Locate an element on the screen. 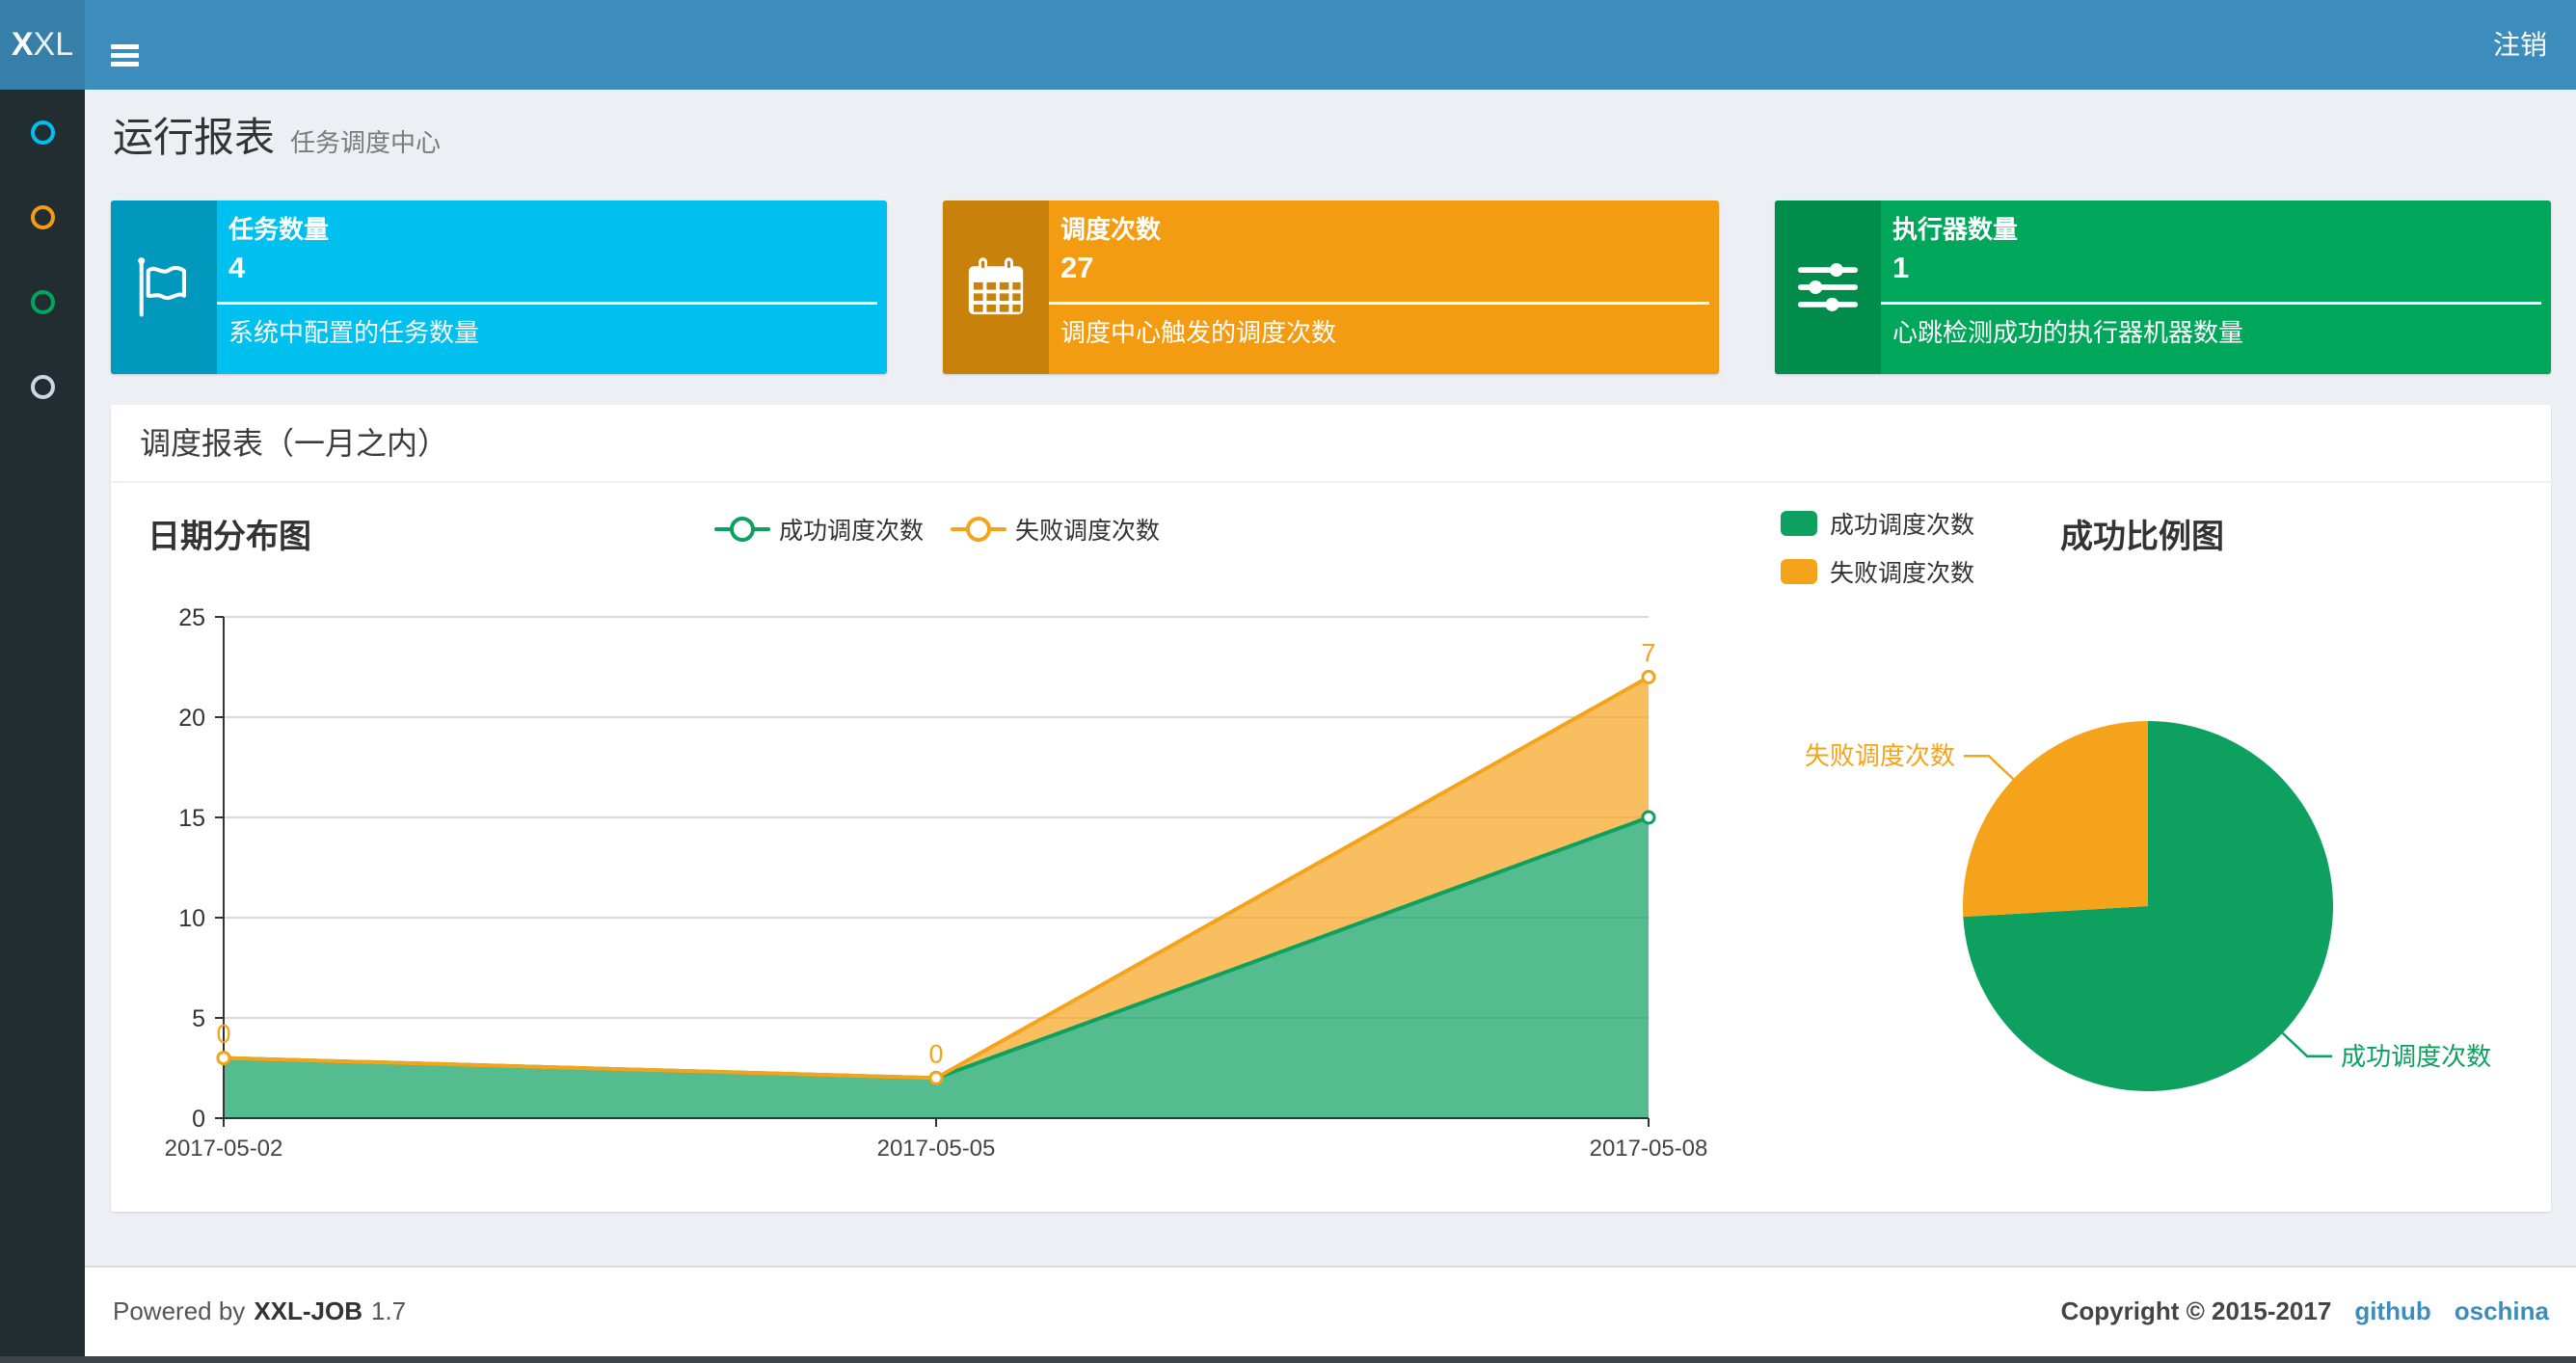  sliders-icon is located at coordinates (1828, 287).